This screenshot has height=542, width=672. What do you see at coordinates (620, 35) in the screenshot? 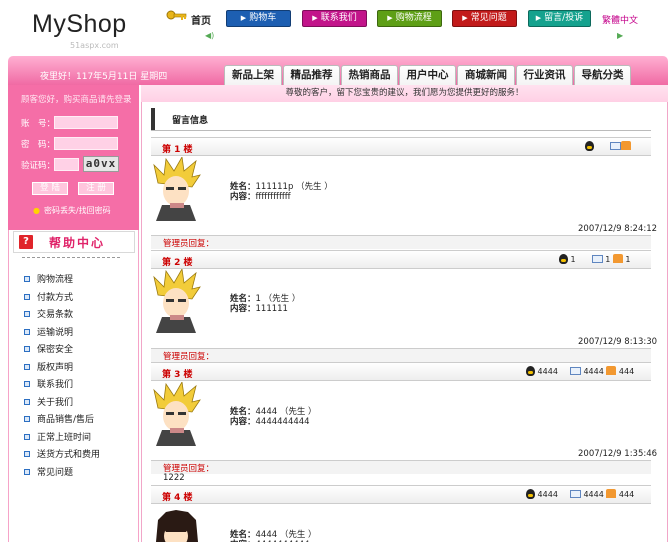
I see `arrow-small-icon: ▶` at bounding box center [620, 35].